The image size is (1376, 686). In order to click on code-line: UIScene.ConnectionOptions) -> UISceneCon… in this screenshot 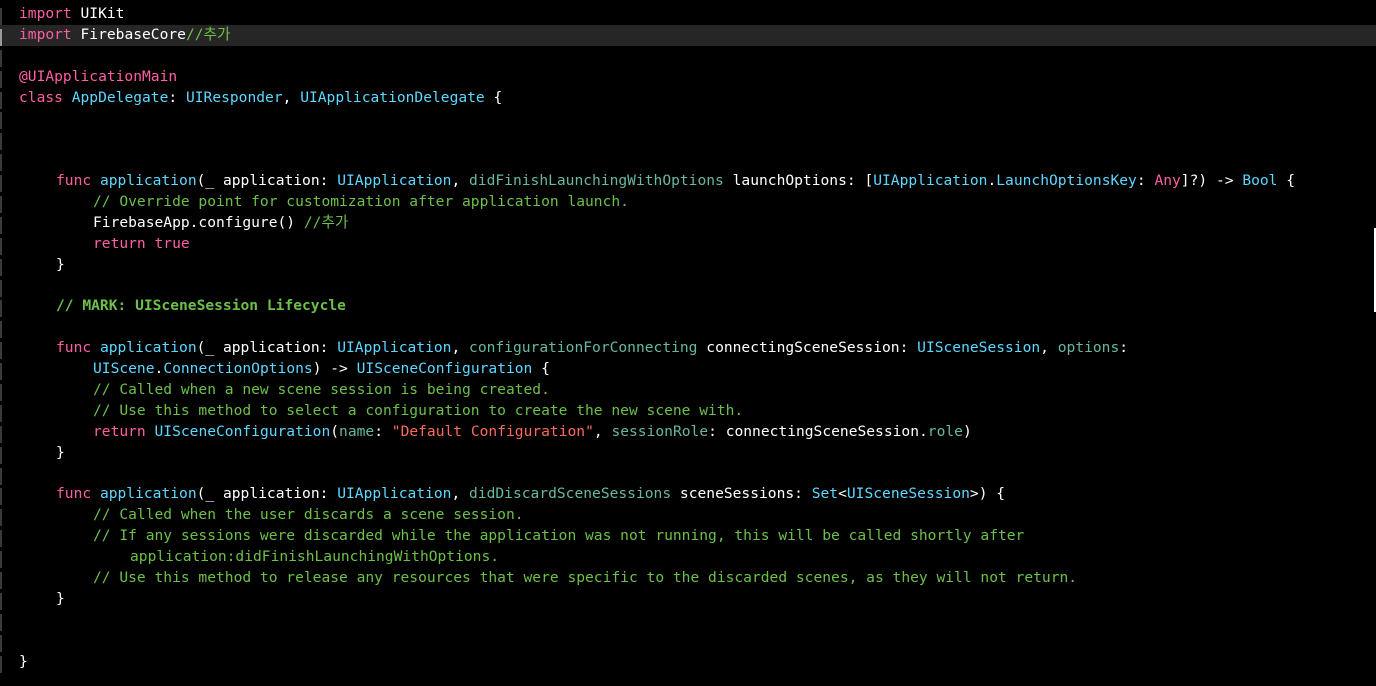, I will do `click(688, 370)`.